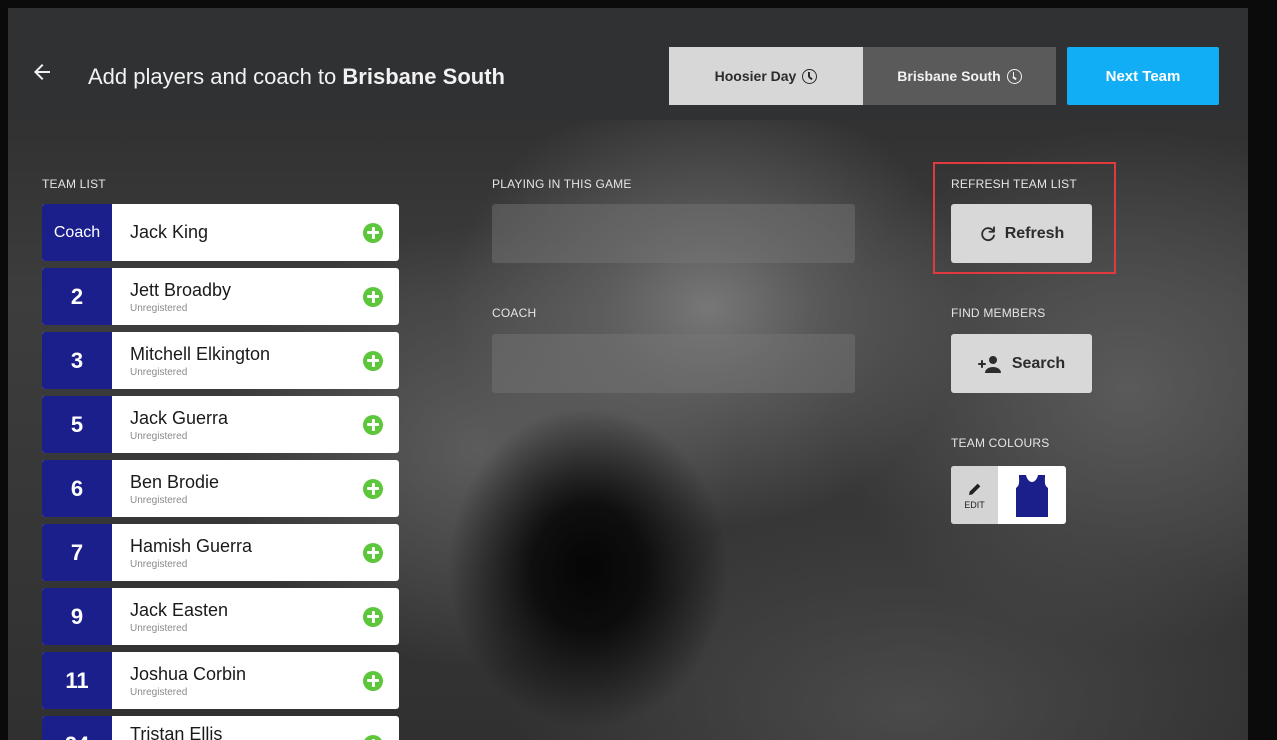  I want to click on coach-label: COACH, so click(514, 313).